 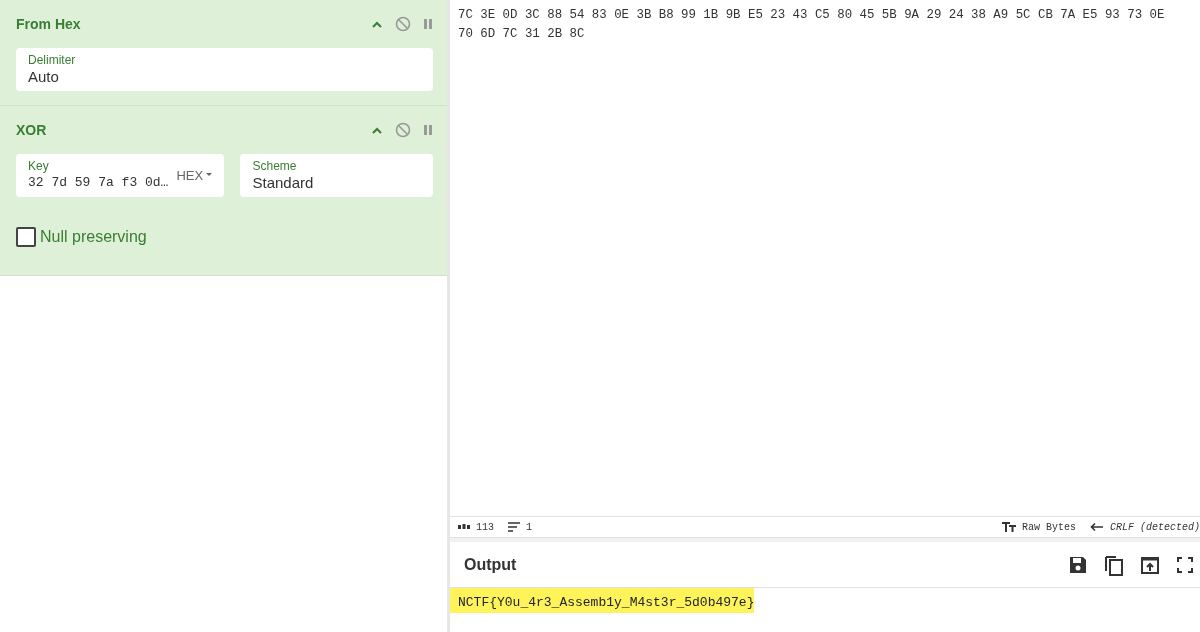 I want to click on open-in-input-icon, so click(x=1150, y=564).